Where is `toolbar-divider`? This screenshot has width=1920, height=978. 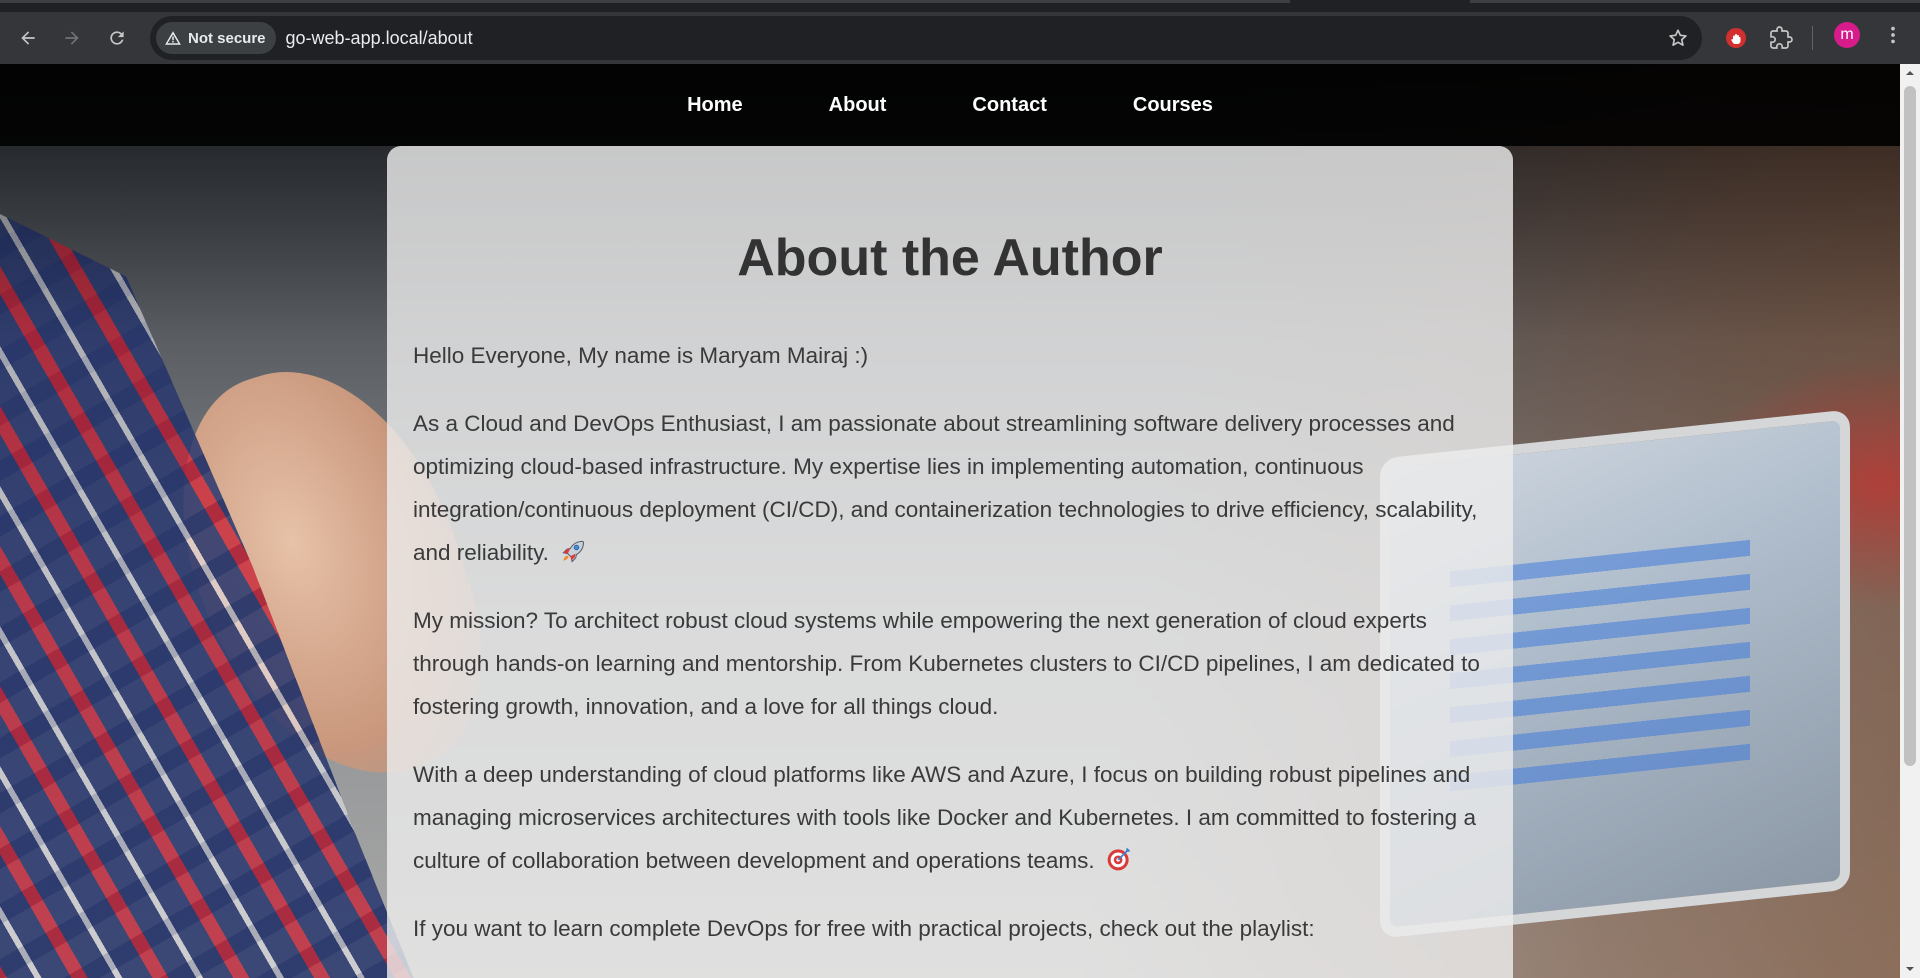 toolbar-divider is located at coordinates (1812, 38).